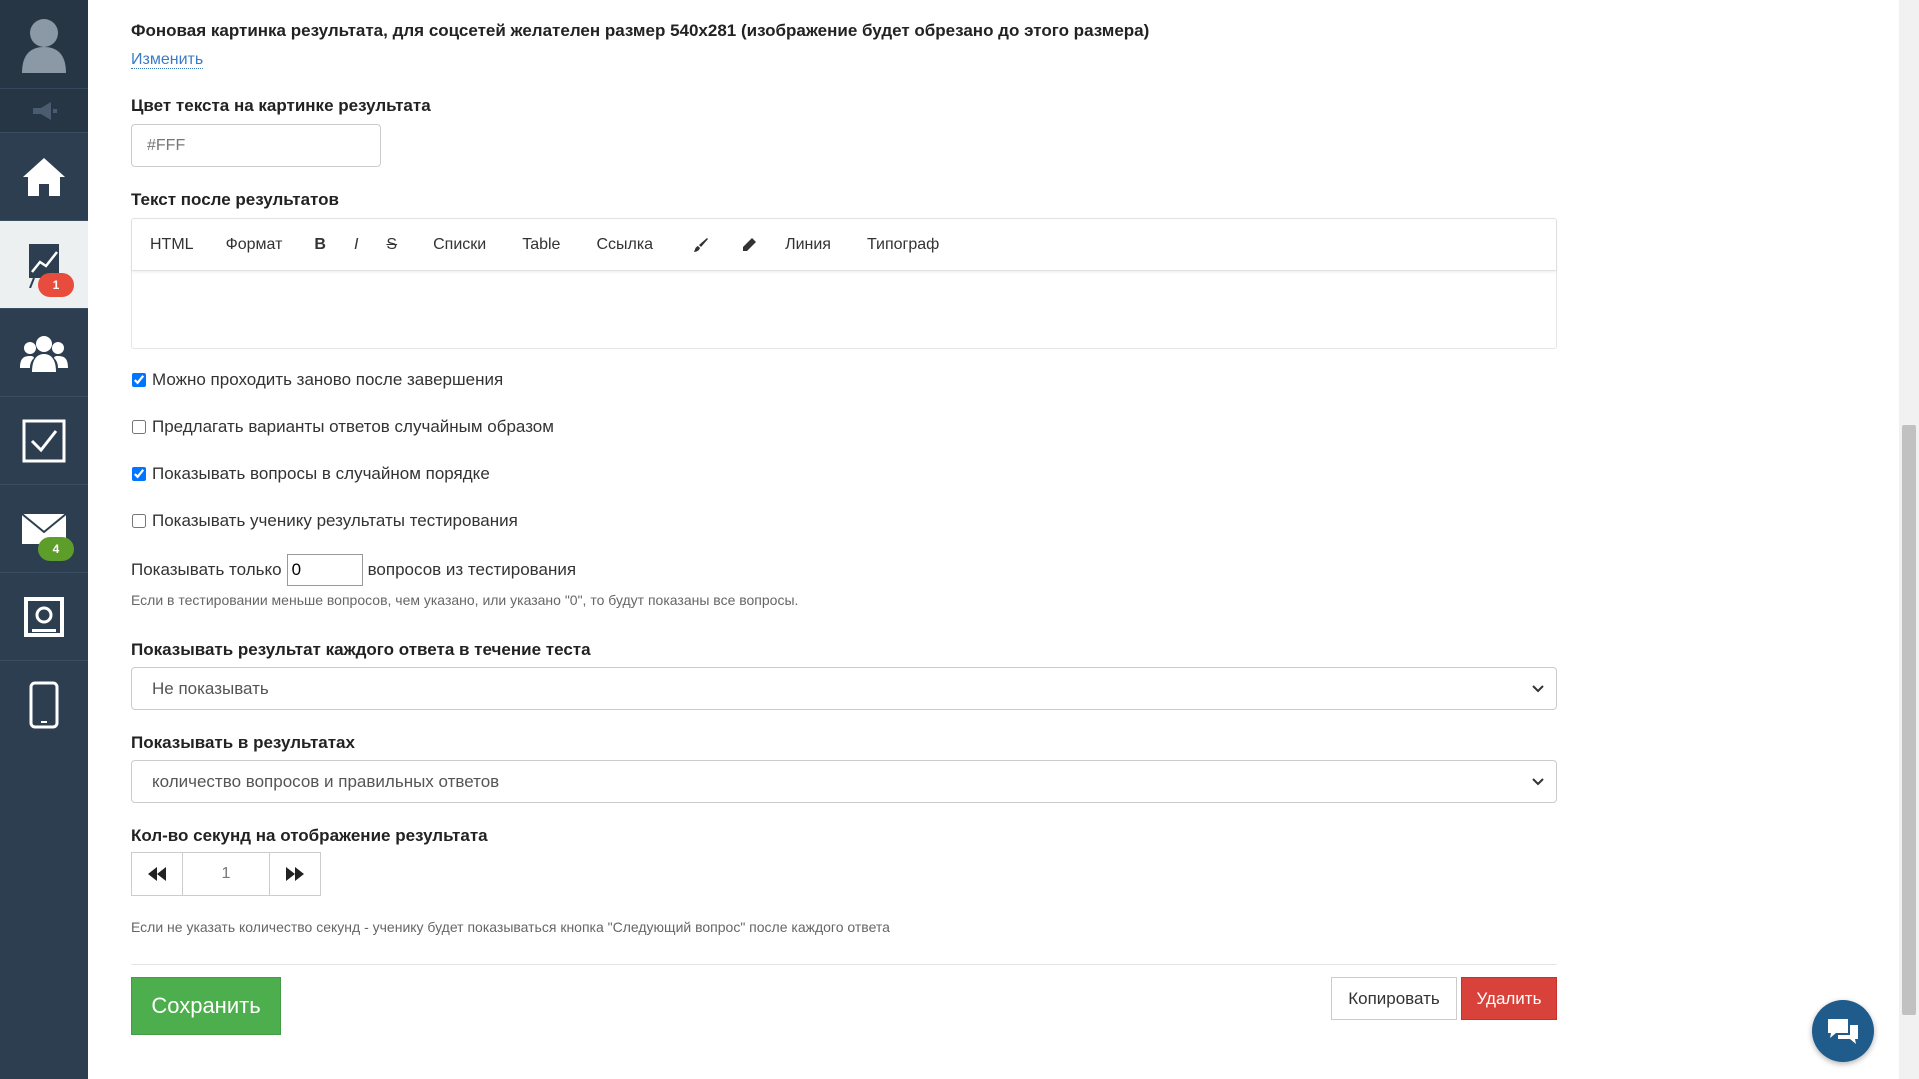  I want to click on each-answer-select: Не показывать, so click(844, 688).